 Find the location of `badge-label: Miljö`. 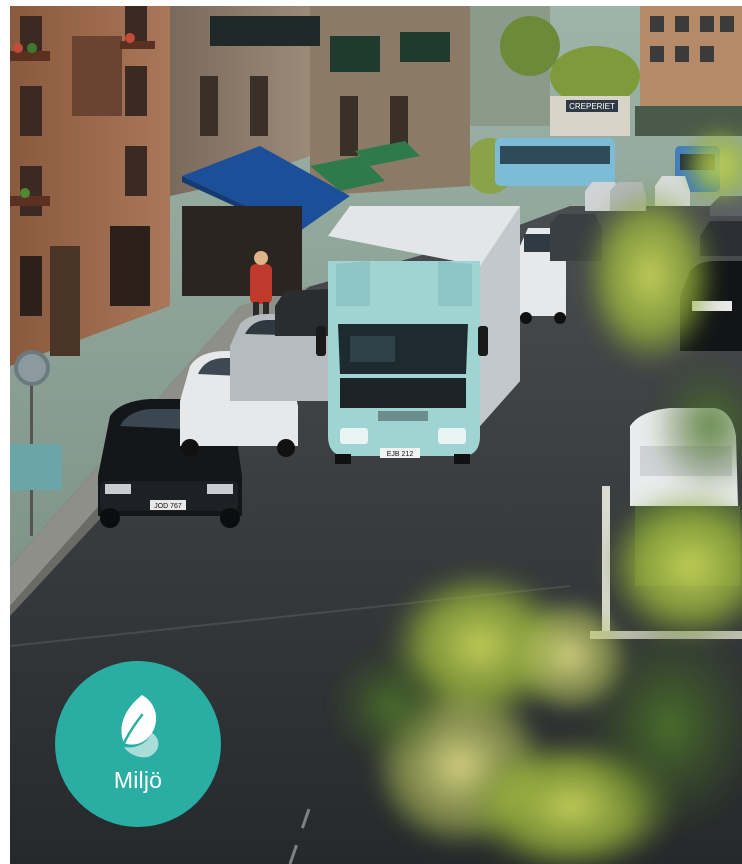

badge-label: Miljö is located at coordinates (138, 779).